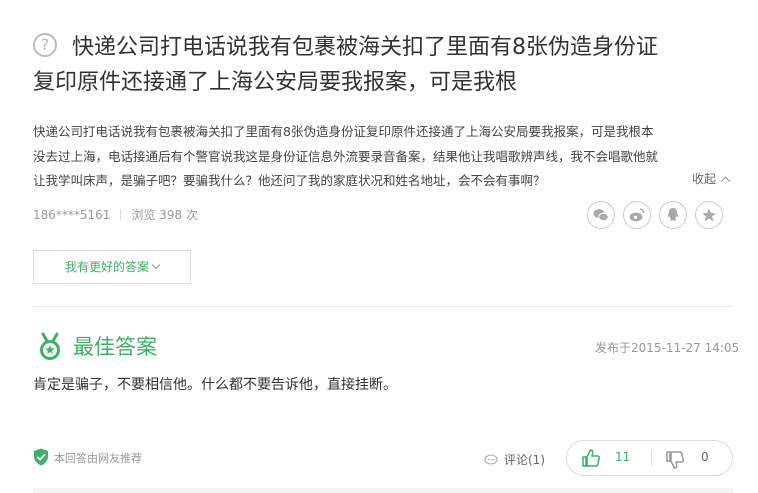  Describe the element at coordinates (704, 179) in the screenshot. I see `collapse-label: 收起` at that location.